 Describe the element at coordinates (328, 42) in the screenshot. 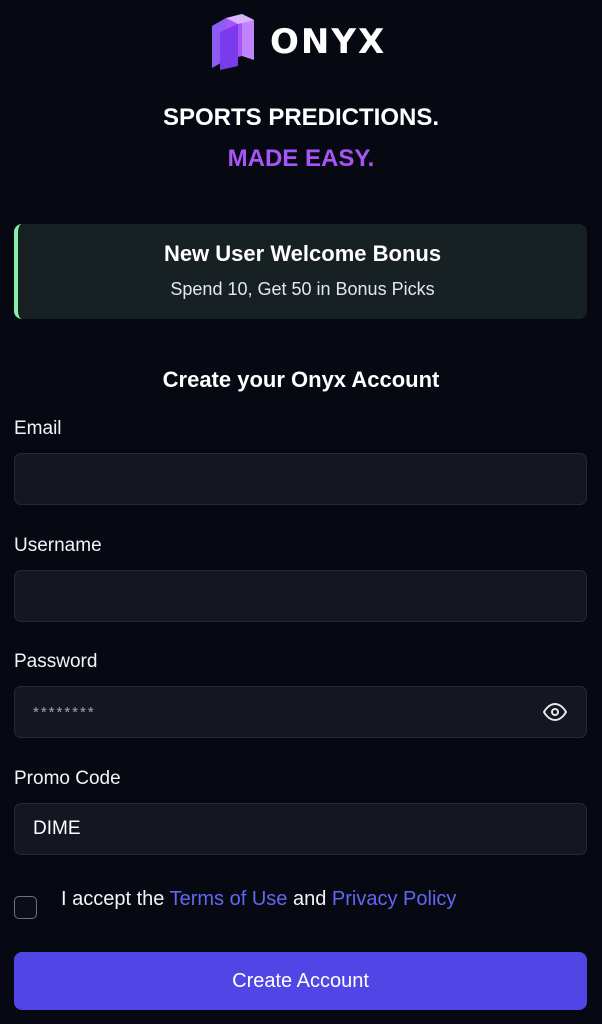

I see `brand-name: ONYX` at that location.